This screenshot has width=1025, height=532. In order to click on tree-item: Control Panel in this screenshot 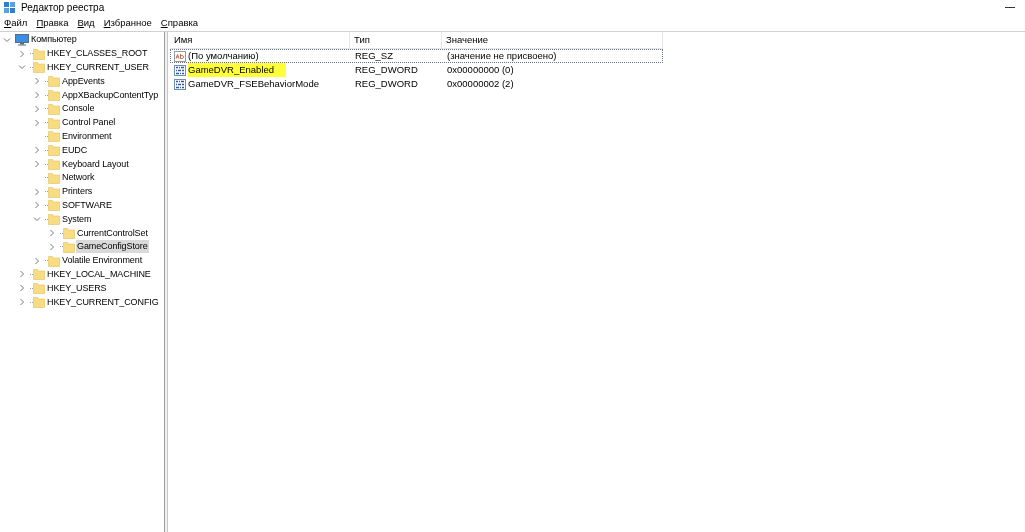, I will do `click(89, 123)`.